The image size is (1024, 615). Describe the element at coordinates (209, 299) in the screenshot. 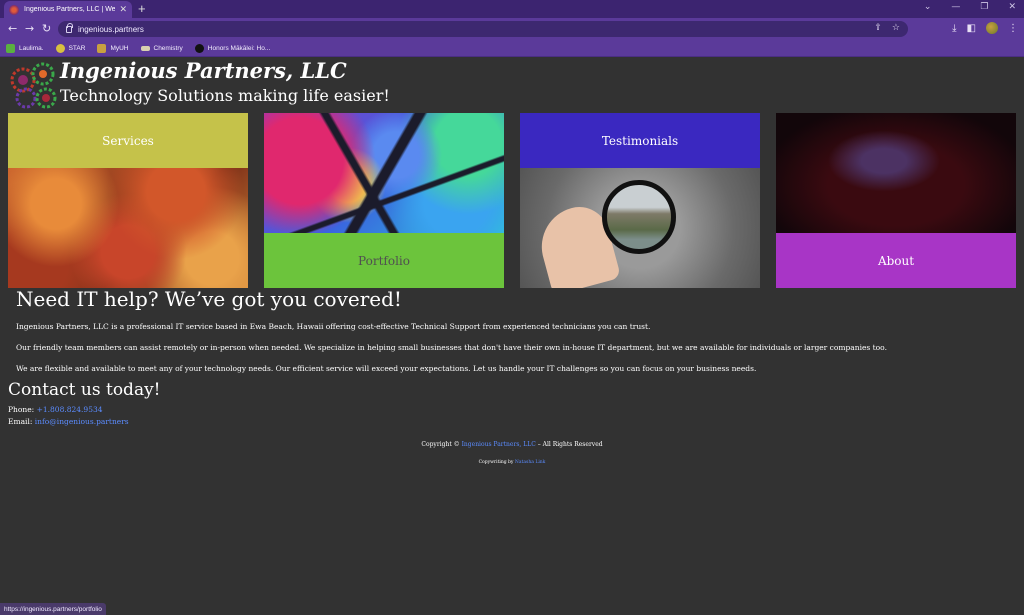

I see `intro-heading: Need IT help? We’ve got you covered!` at that location.